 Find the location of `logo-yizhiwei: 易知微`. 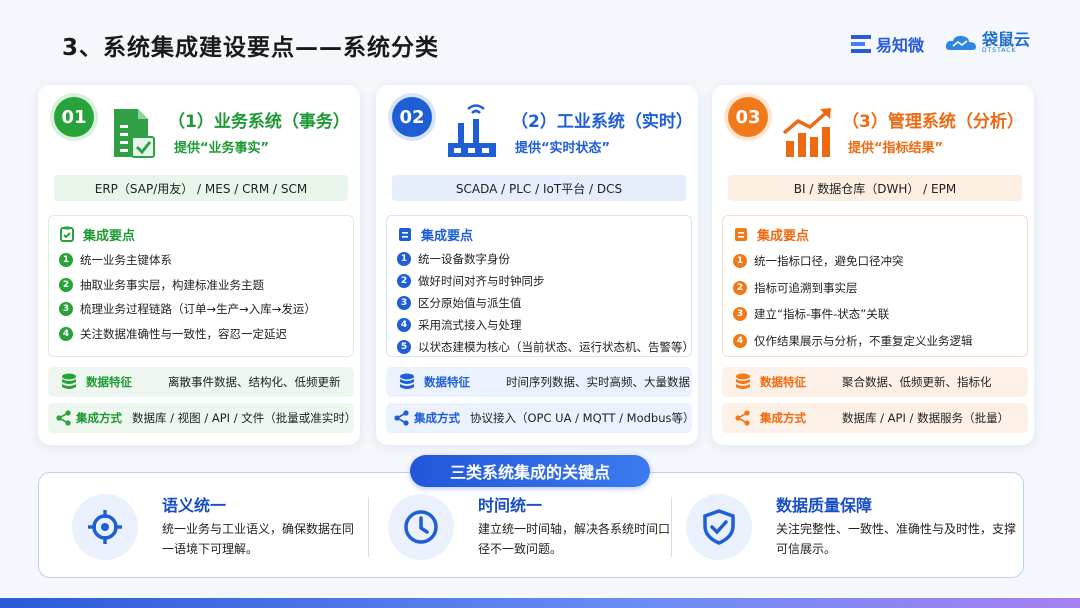

logo-yizhiwei: 易知微 is located at coordinates (887, 44).